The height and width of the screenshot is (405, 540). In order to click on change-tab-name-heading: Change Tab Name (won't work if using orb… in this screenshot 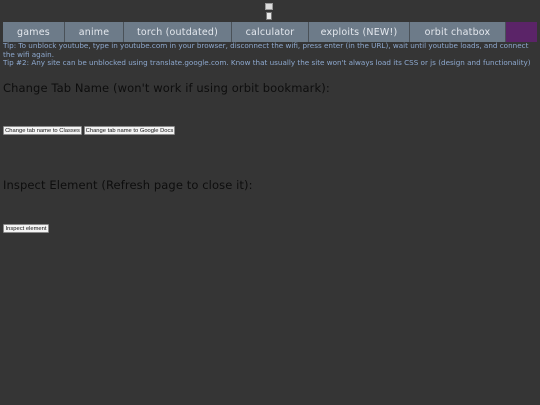, I will do `click(166, 88)`.